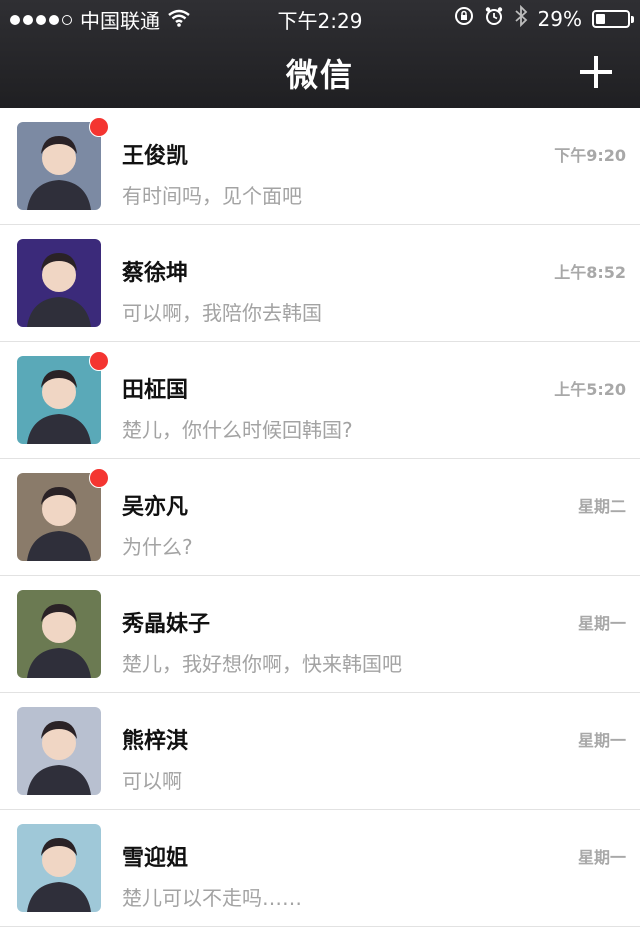 This screenshot has height=934, width=640. I want to click on last-message: 有时间吗，见个面吧, so click(212, 196).